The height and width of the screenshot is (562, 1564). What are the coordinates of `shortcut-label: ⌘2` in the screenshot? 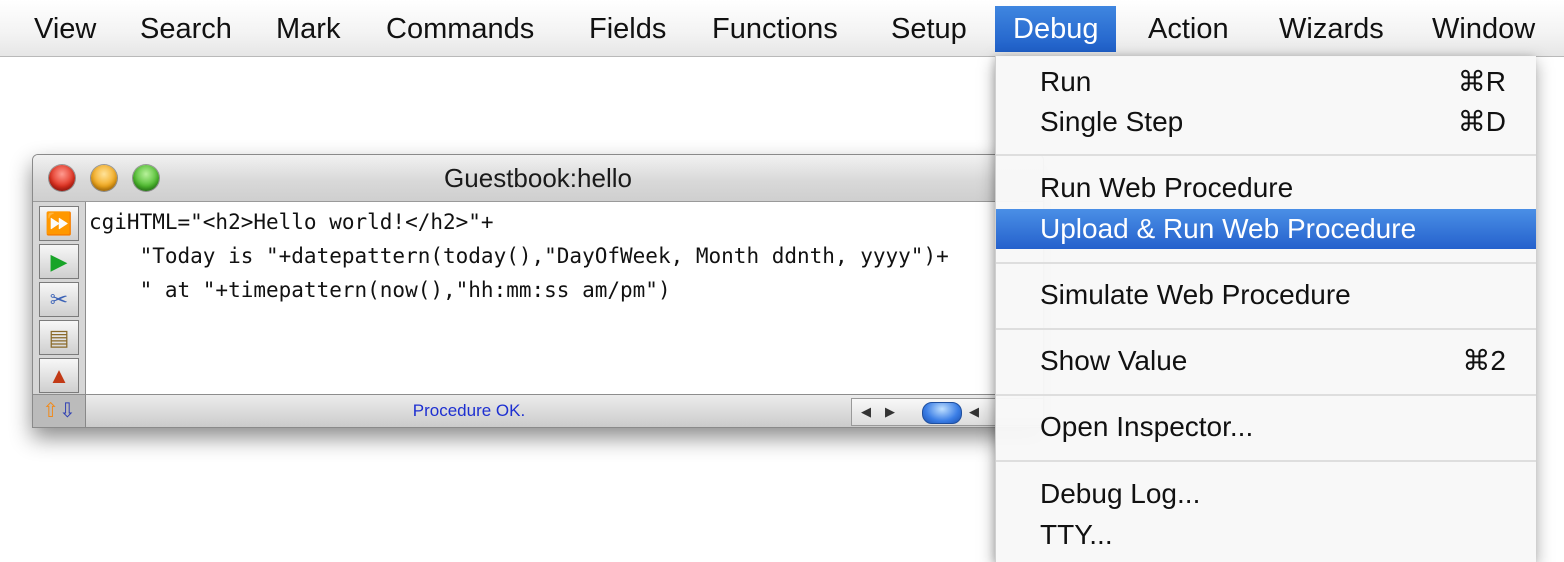 It's located at (1484, 360).